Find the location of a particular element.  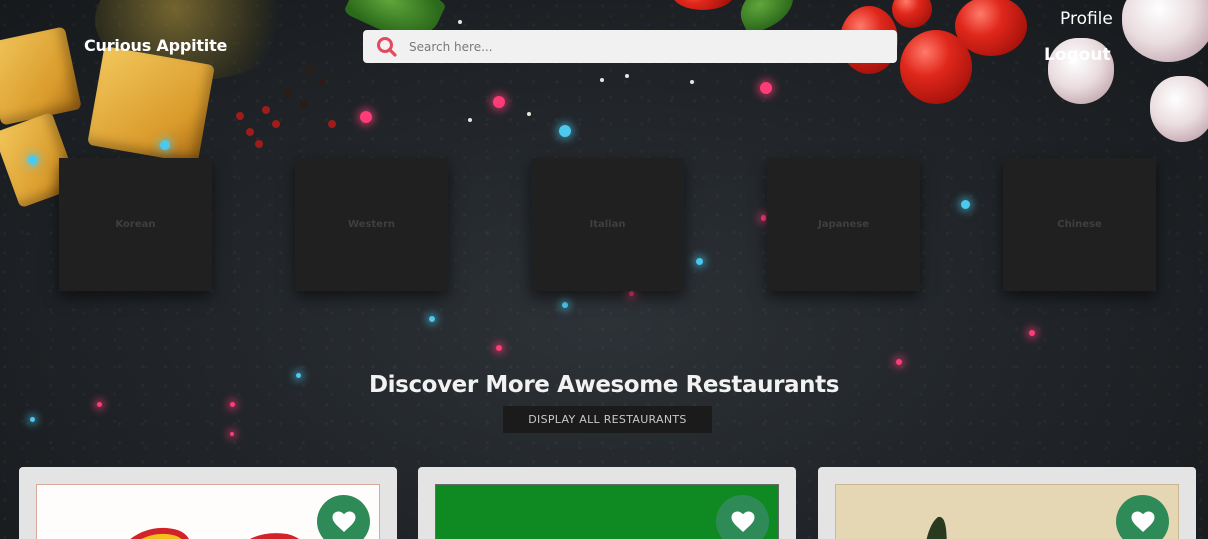

cuisine-tile-korean: Korean is located at coordinates (135, 224).